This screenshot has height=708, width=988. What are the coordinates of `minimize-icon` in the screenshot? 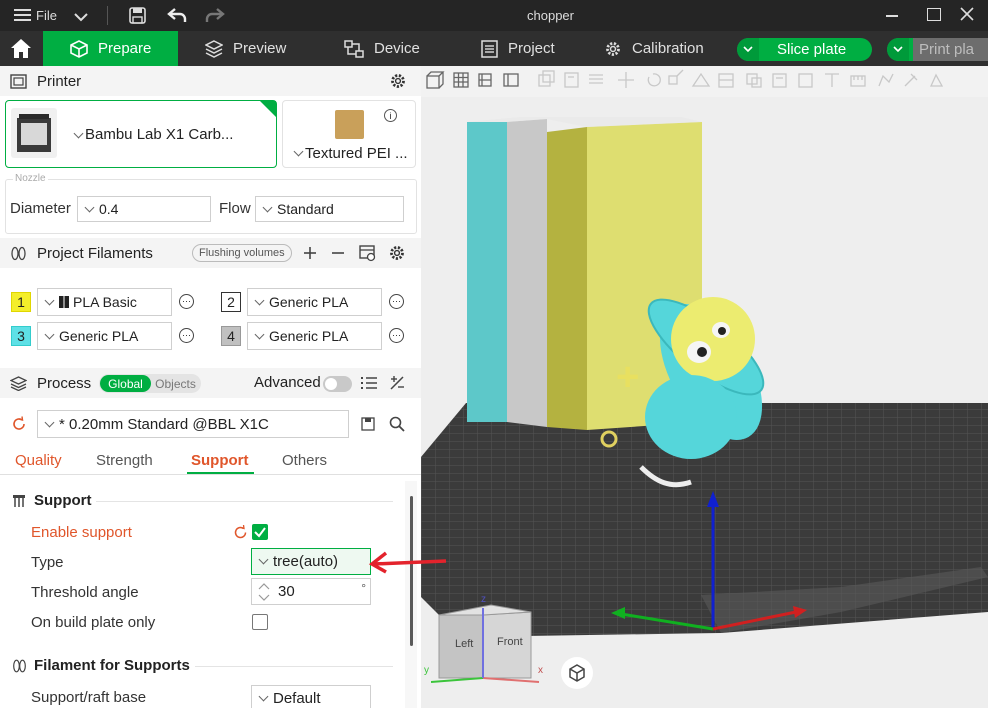 It's located at (892, 16).